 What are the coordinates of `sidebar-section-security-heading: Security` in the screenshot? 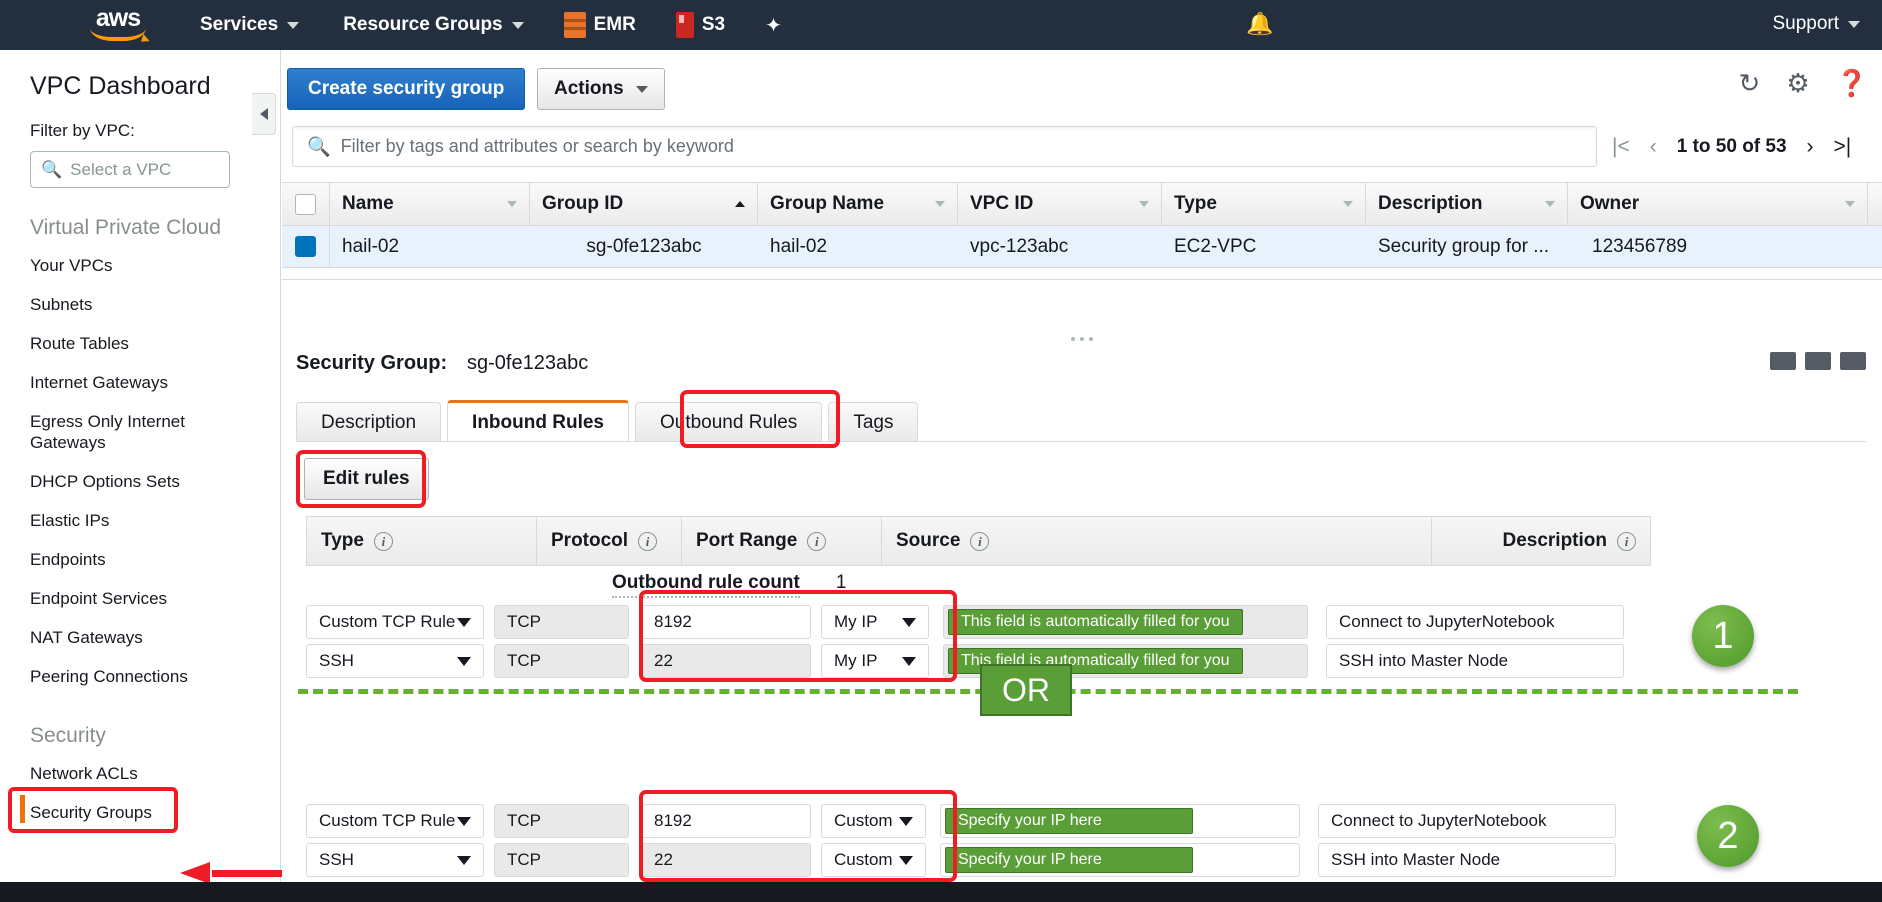 It's located at (68, 735).